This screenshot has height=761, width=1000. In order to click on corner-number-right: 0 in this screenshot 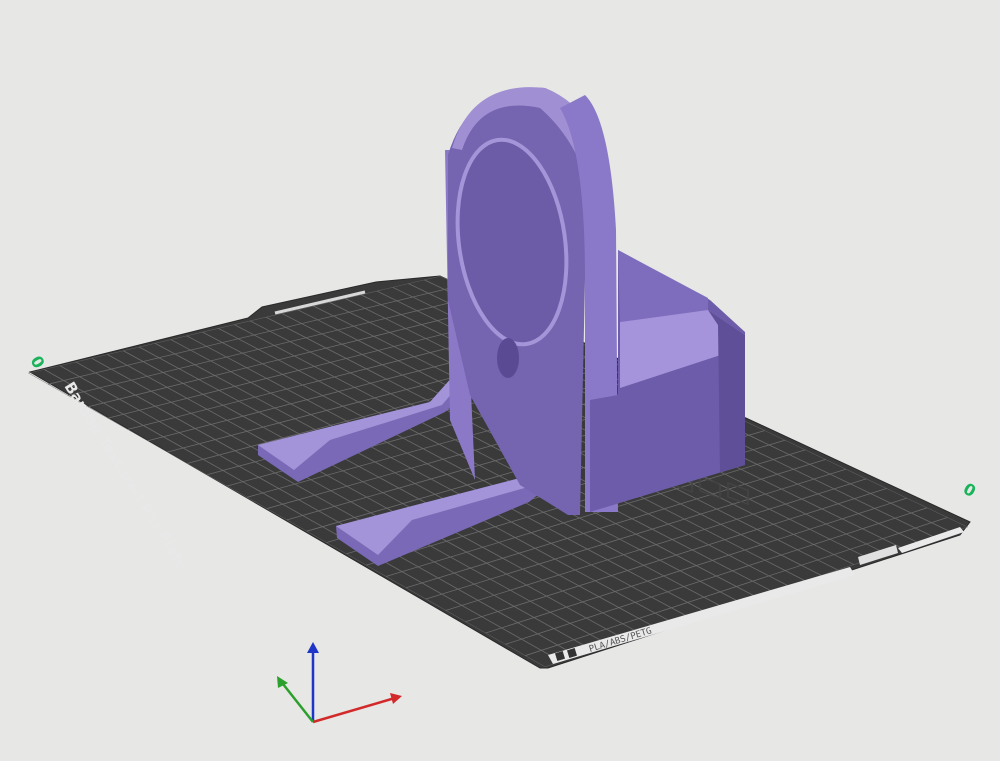, I will do `click(969, 490)`.